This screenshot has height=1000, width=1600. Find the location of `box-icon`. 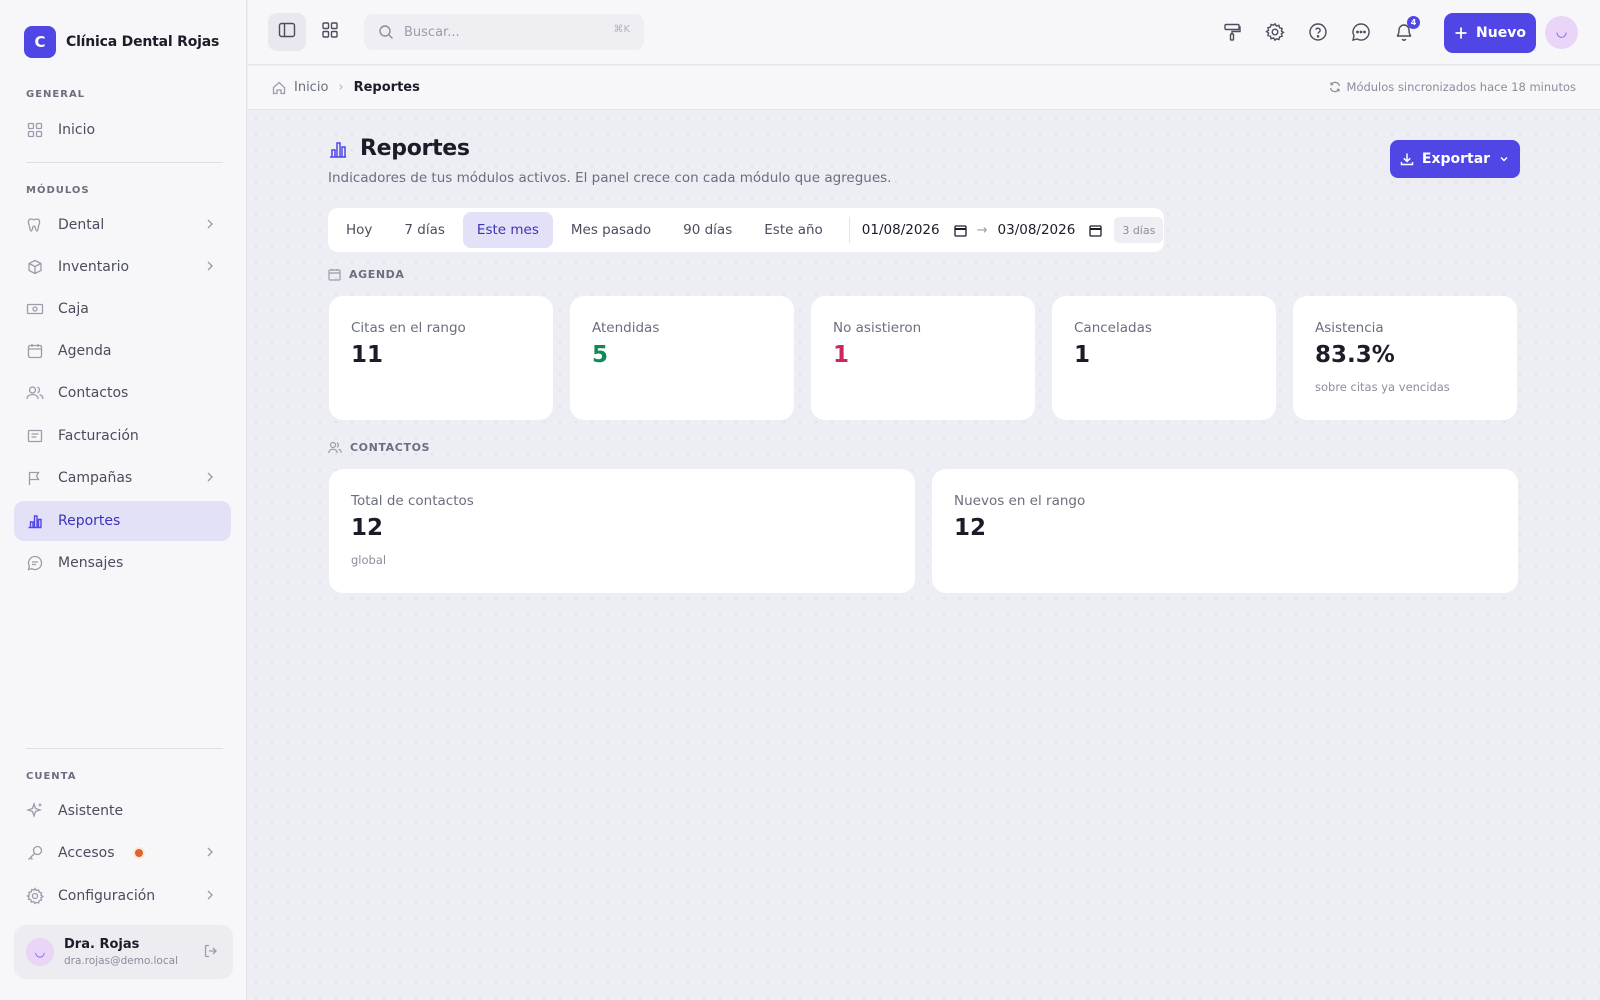

box-icon is located at coordinates (35, 267).